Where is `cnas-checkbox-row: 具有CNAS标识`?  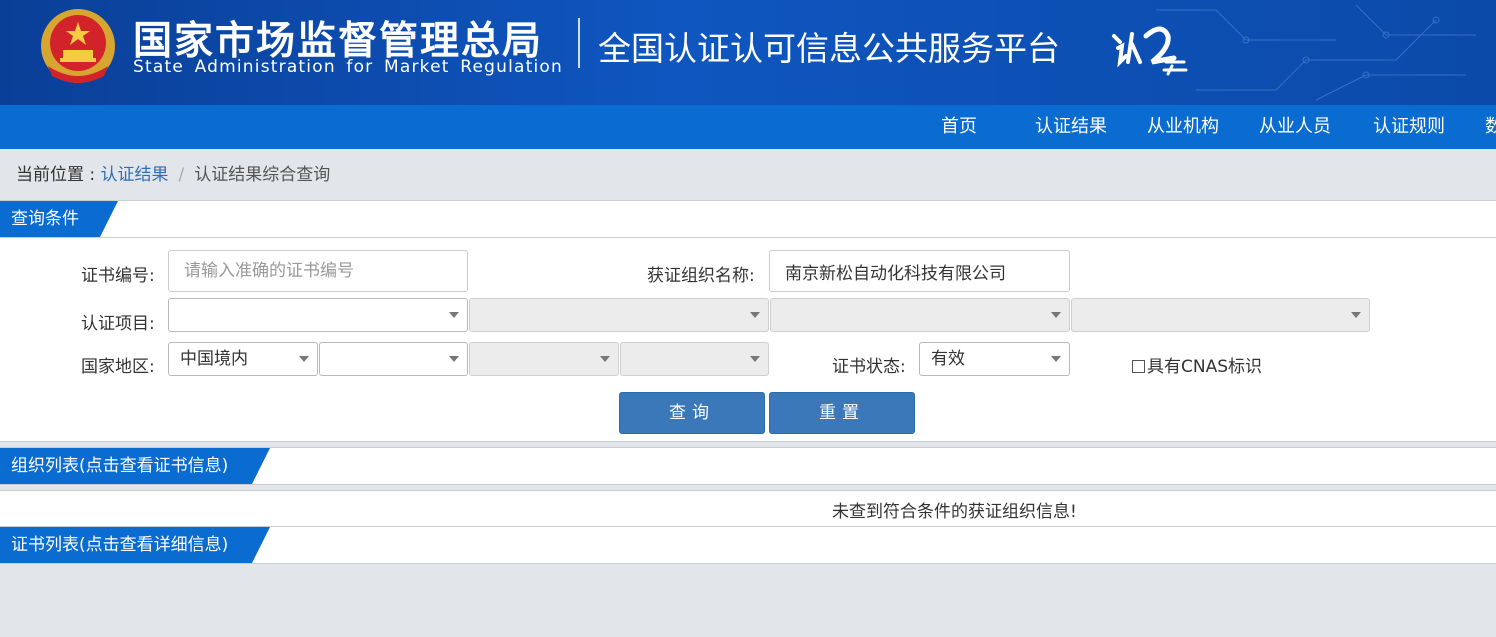
cnas-checkbox-row: 具有CNAS标识 is located at coordinates (1197, 364).